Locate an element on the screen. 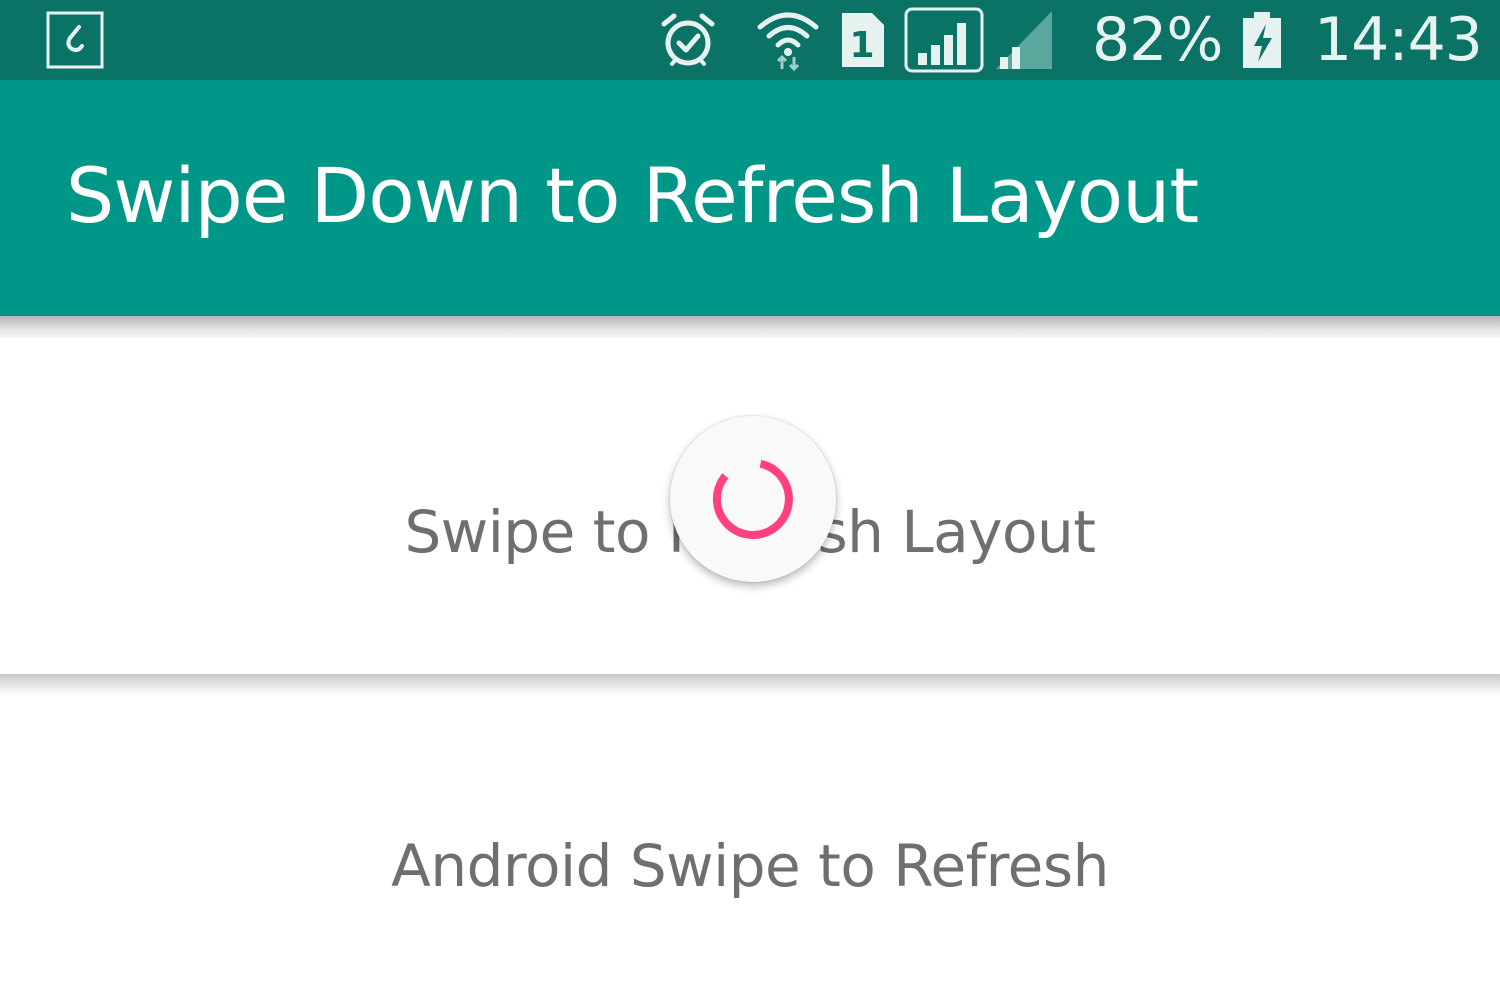  refresh-spinner-icon is located at coordinates (752, 499).